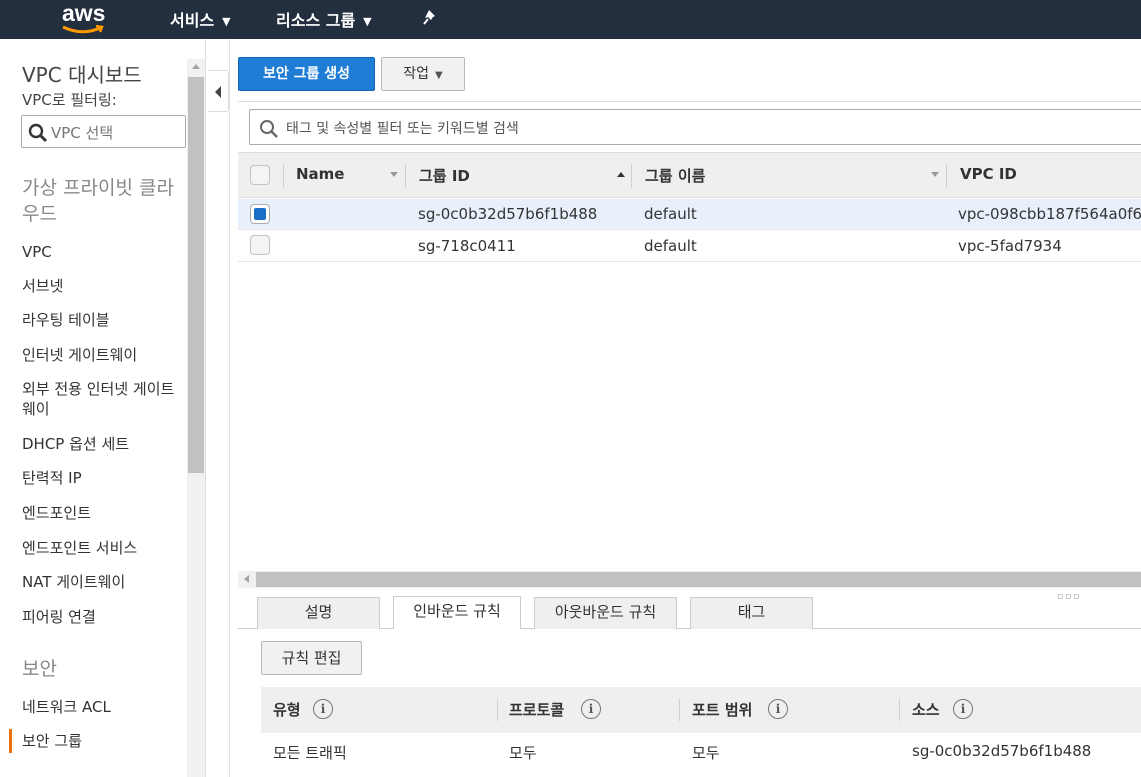 The width and height of the screenshot is (1141, 777). What do you see at coordinates (310, 753) in the screenshot?
I see `rule-cell-type: 모든 트래픽` at bounding box center [310, 753].